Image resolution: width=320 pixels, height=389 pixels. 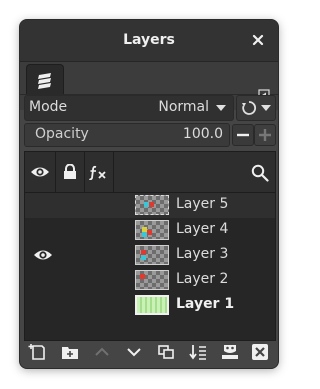 What do you see at coordinates (149, 351) in the screenshot?
I see `layer-toolbar` at bounding box center [149, 351].